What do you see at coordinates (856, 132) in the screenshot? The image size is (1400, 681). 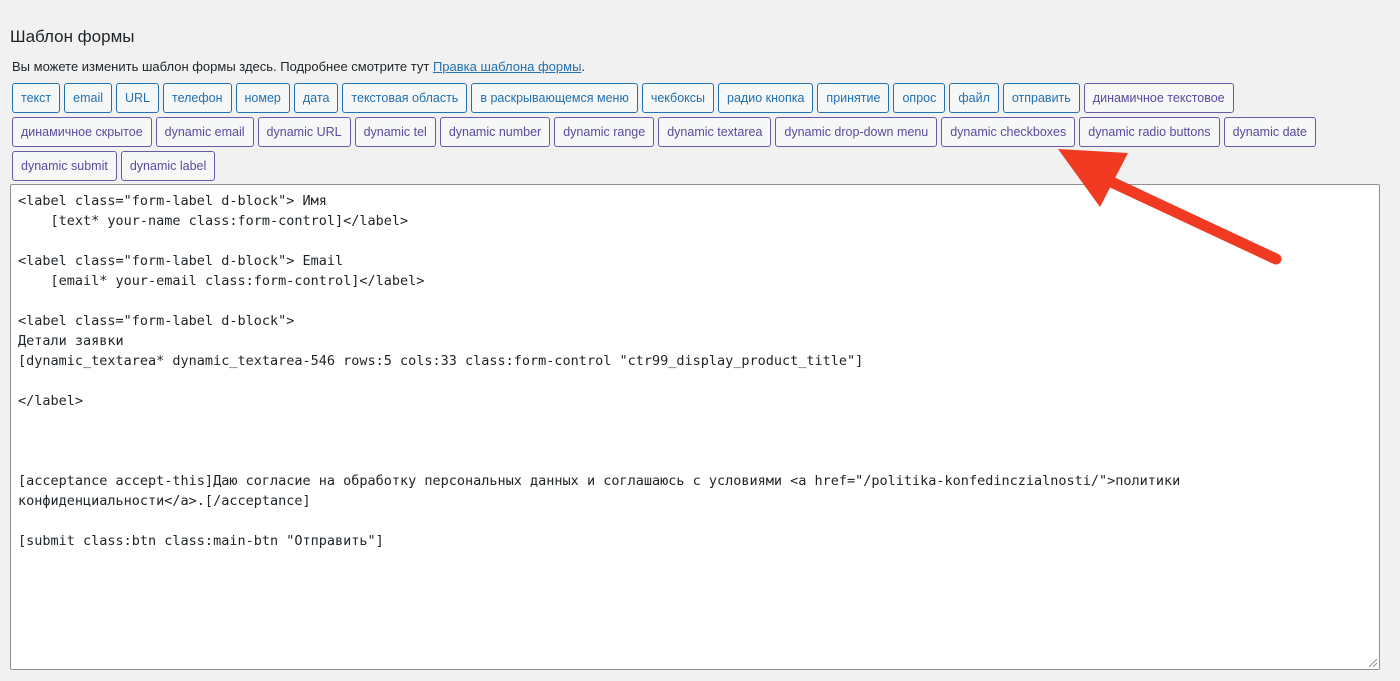 I see `tag-button-dynamic-drop-down-menu: dynamic drop-down menu` at bounding box center [856, 132].